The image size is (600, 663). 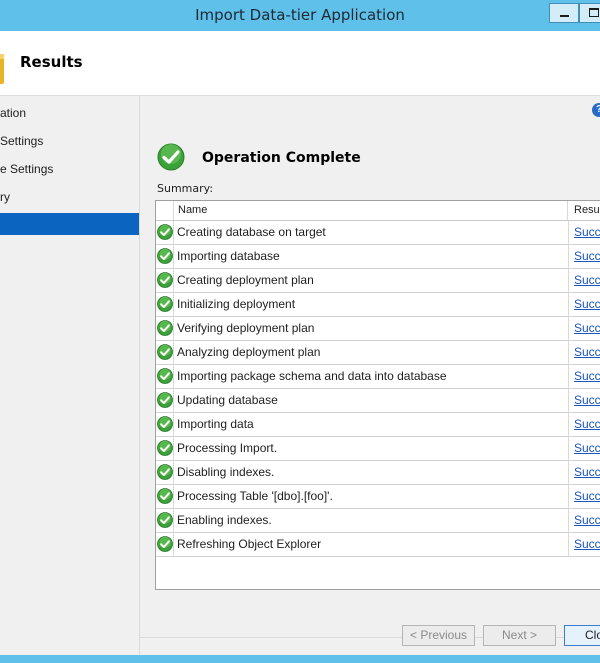 I want to click on table-row: Enabling indexes. Succ, so click(x=378, y=521).